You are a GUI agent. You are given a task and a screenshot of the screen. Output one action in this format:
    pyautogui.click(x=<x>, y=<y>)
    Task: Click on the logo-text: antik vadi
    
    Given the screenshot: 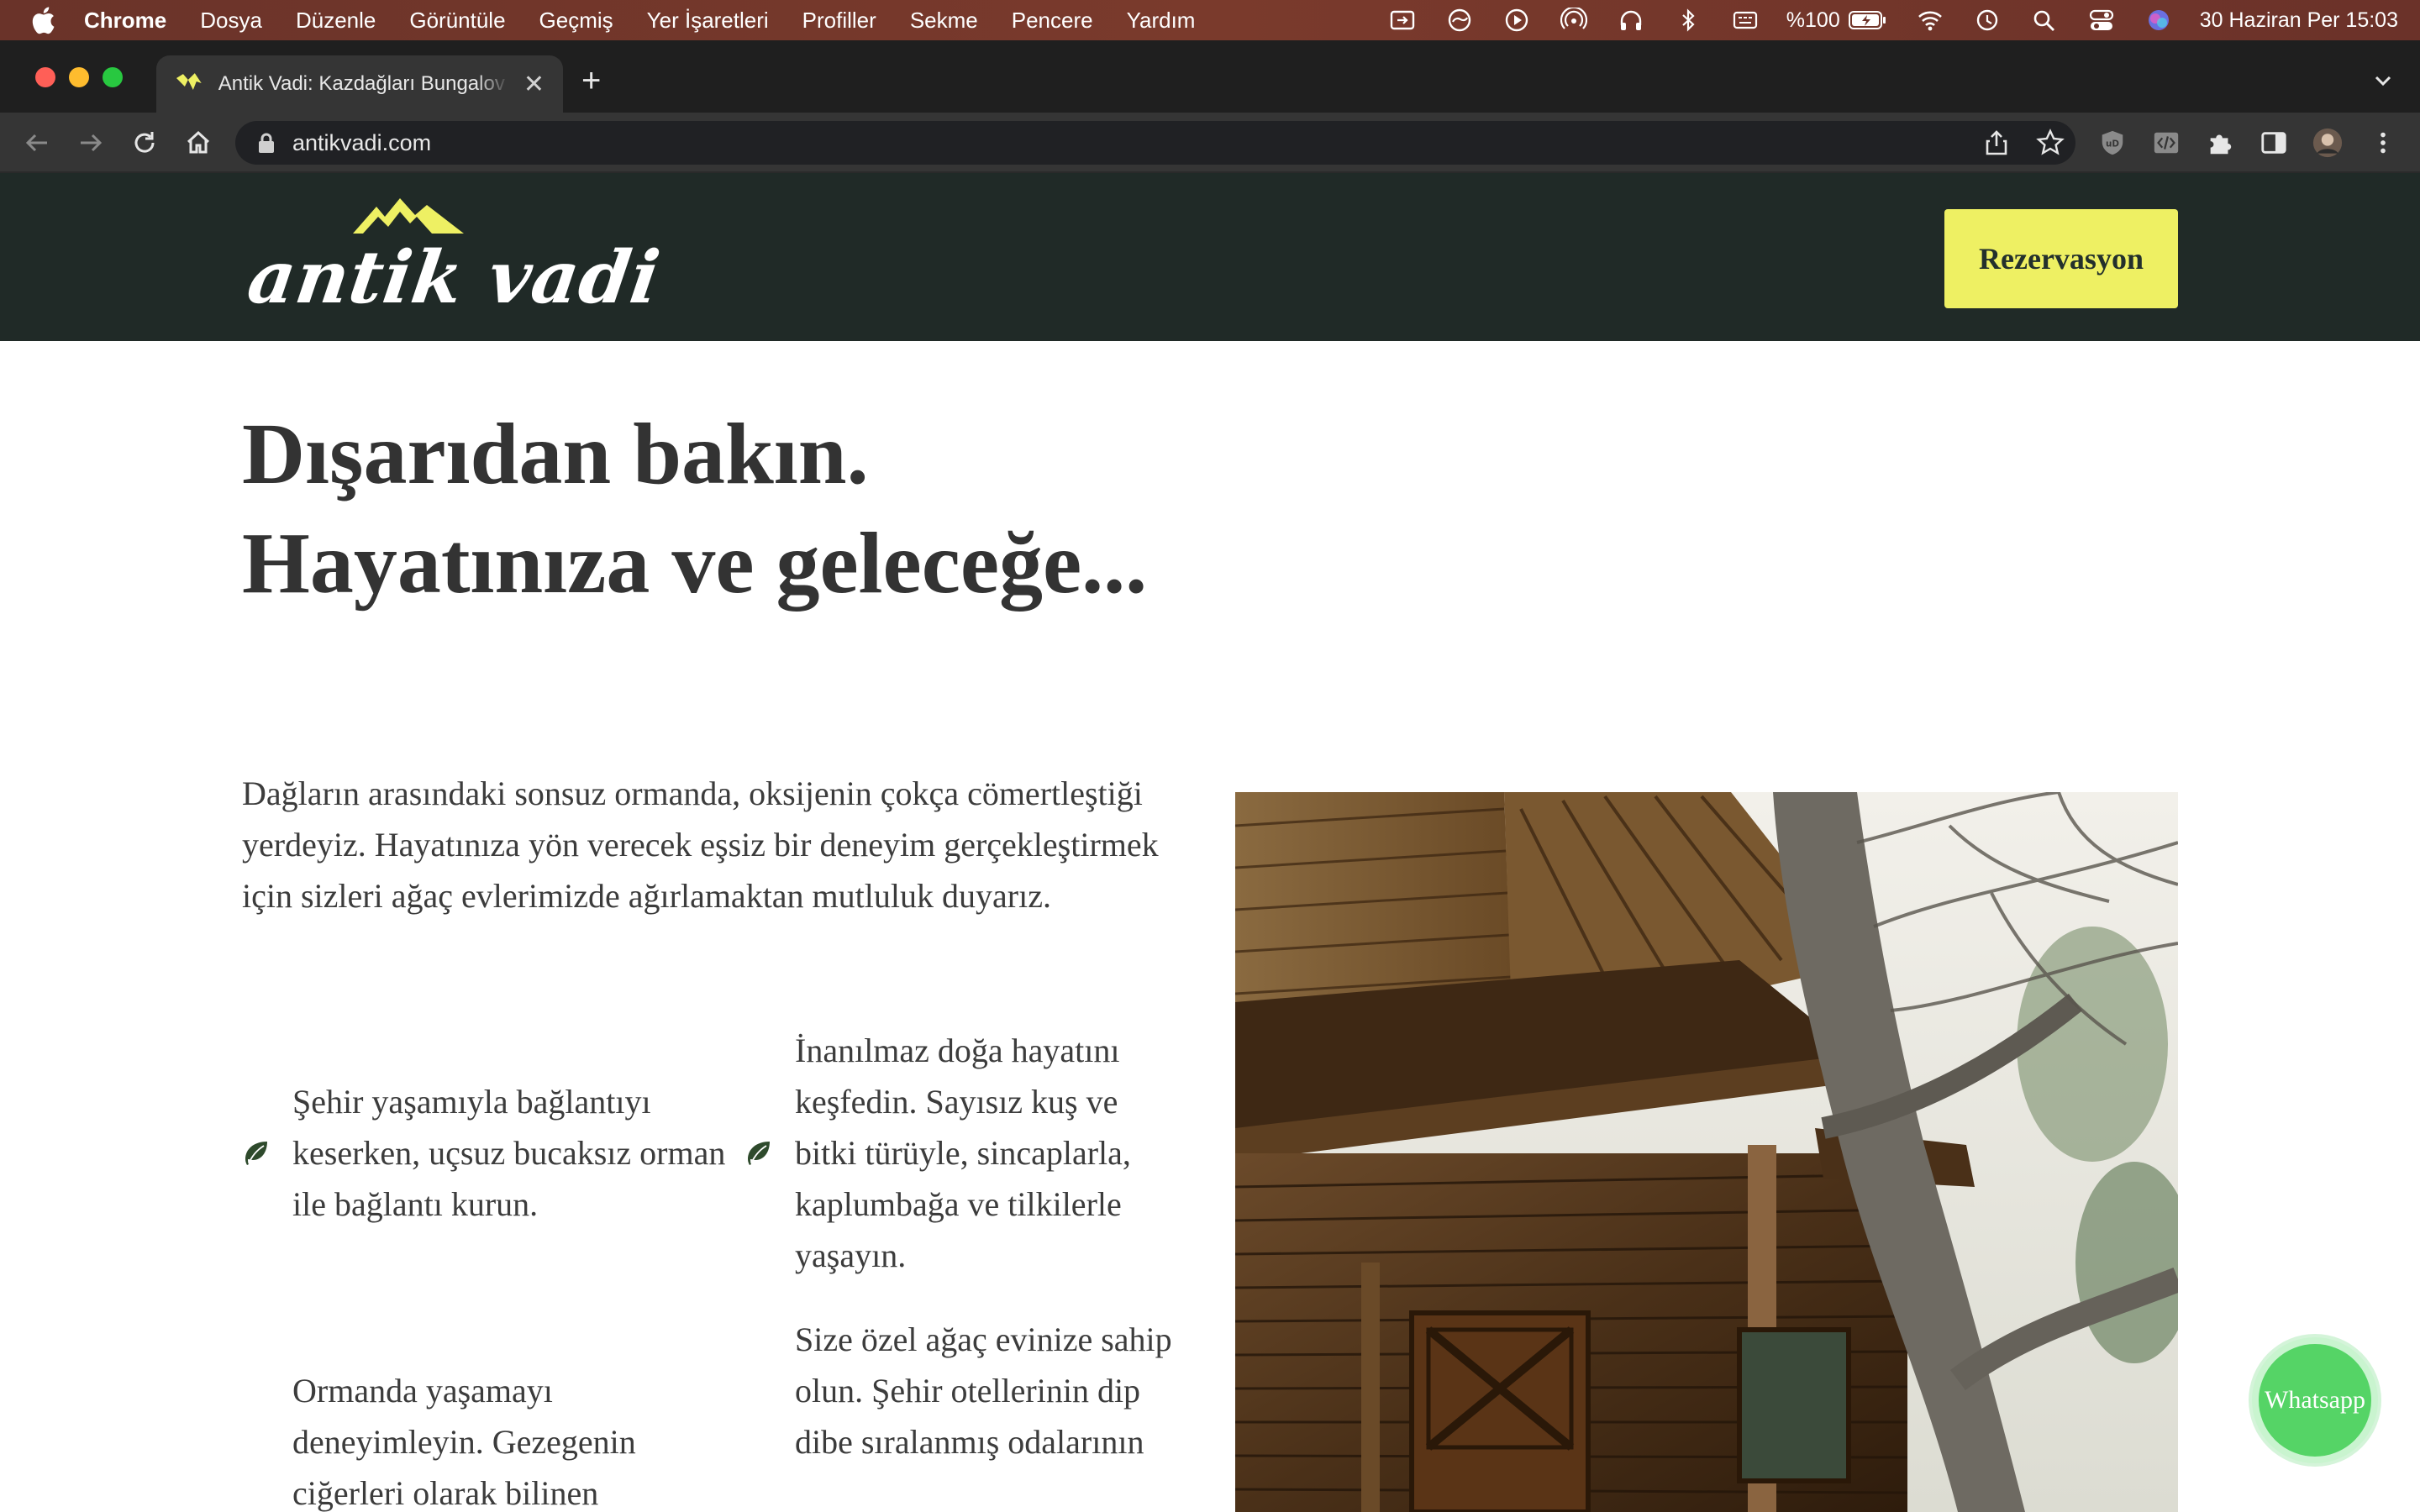 What is the action you would take?
    pyautogui.click(x=454, y=277)
    